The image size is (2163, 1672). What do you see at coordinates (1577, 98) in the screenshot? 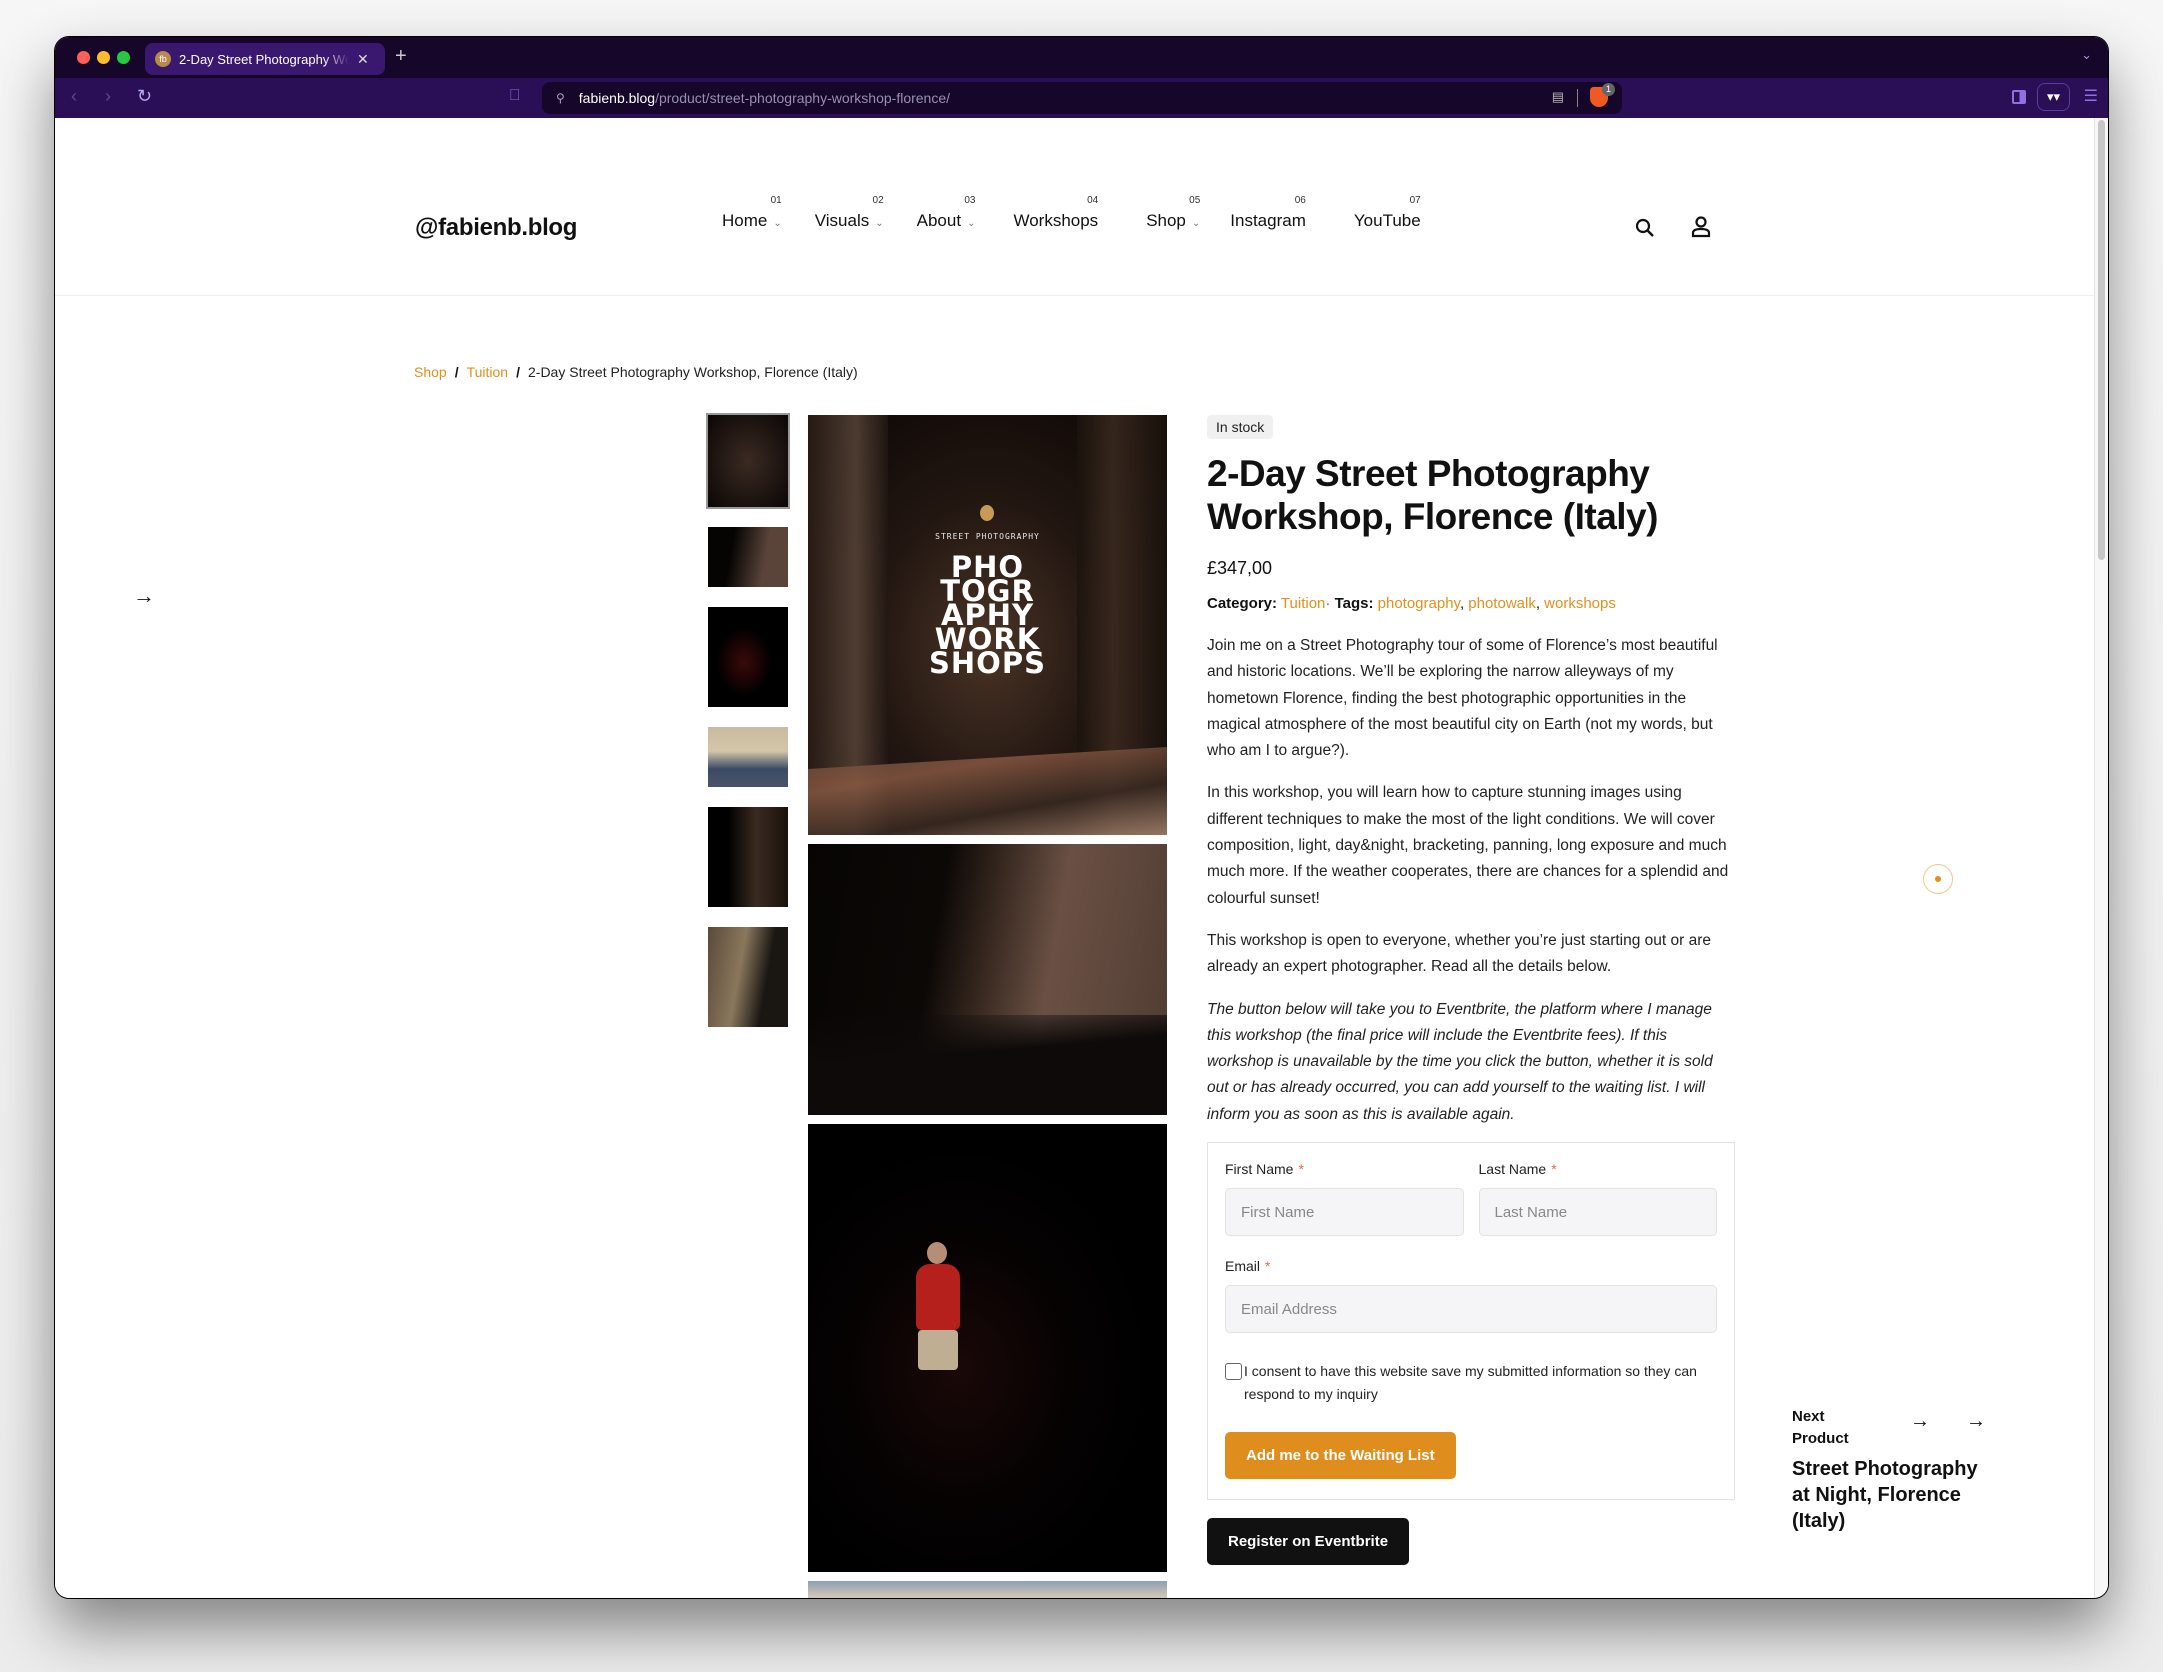
I see `address-divider` at bounding box center [1577, 98].